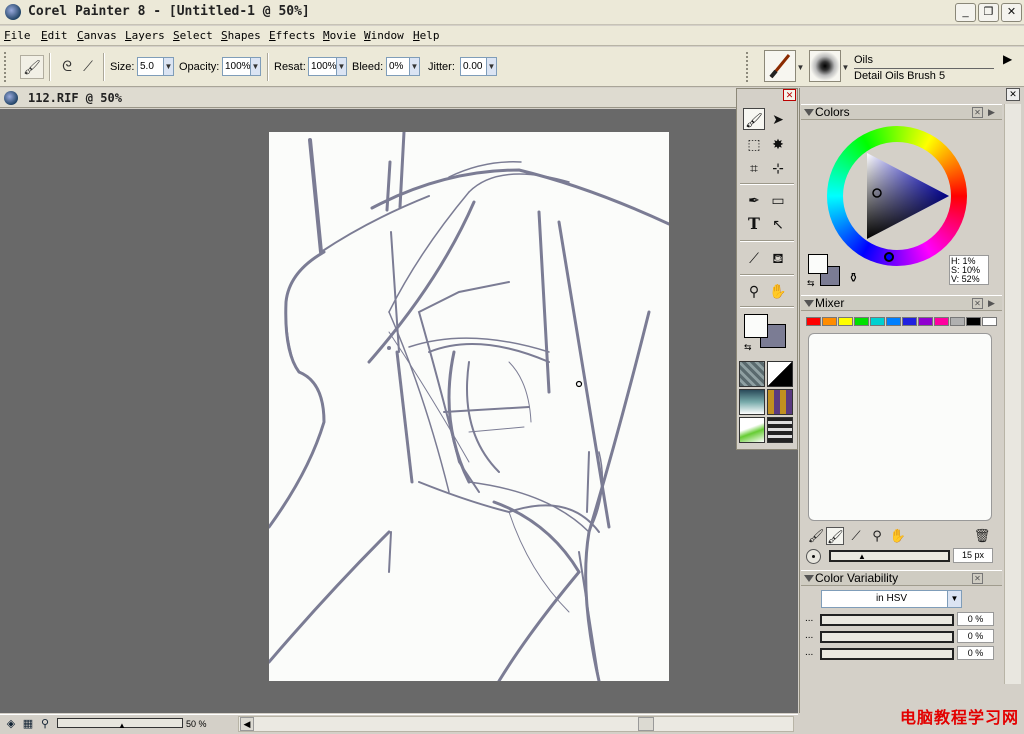 The width and height of the screenshot is (1024, 734). I want to click on rect-select-icon: ⬚, so click(754, 144).